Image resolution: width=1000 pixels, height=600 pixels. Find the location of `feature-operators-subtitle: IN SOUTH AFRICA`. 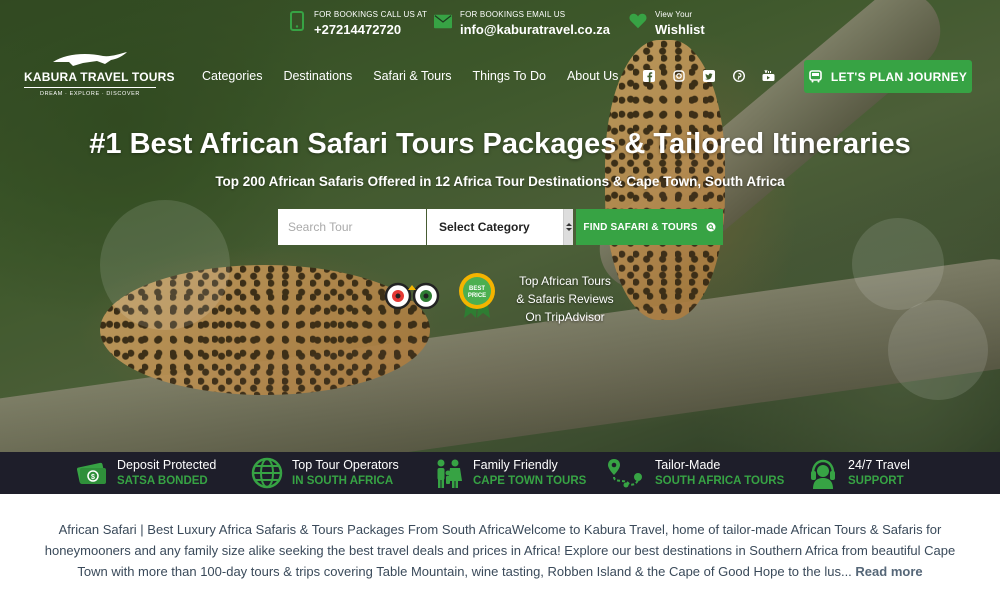

feature-operators-subtitle: IN SOUTH AFRICA is located at coordinates (343, 481).